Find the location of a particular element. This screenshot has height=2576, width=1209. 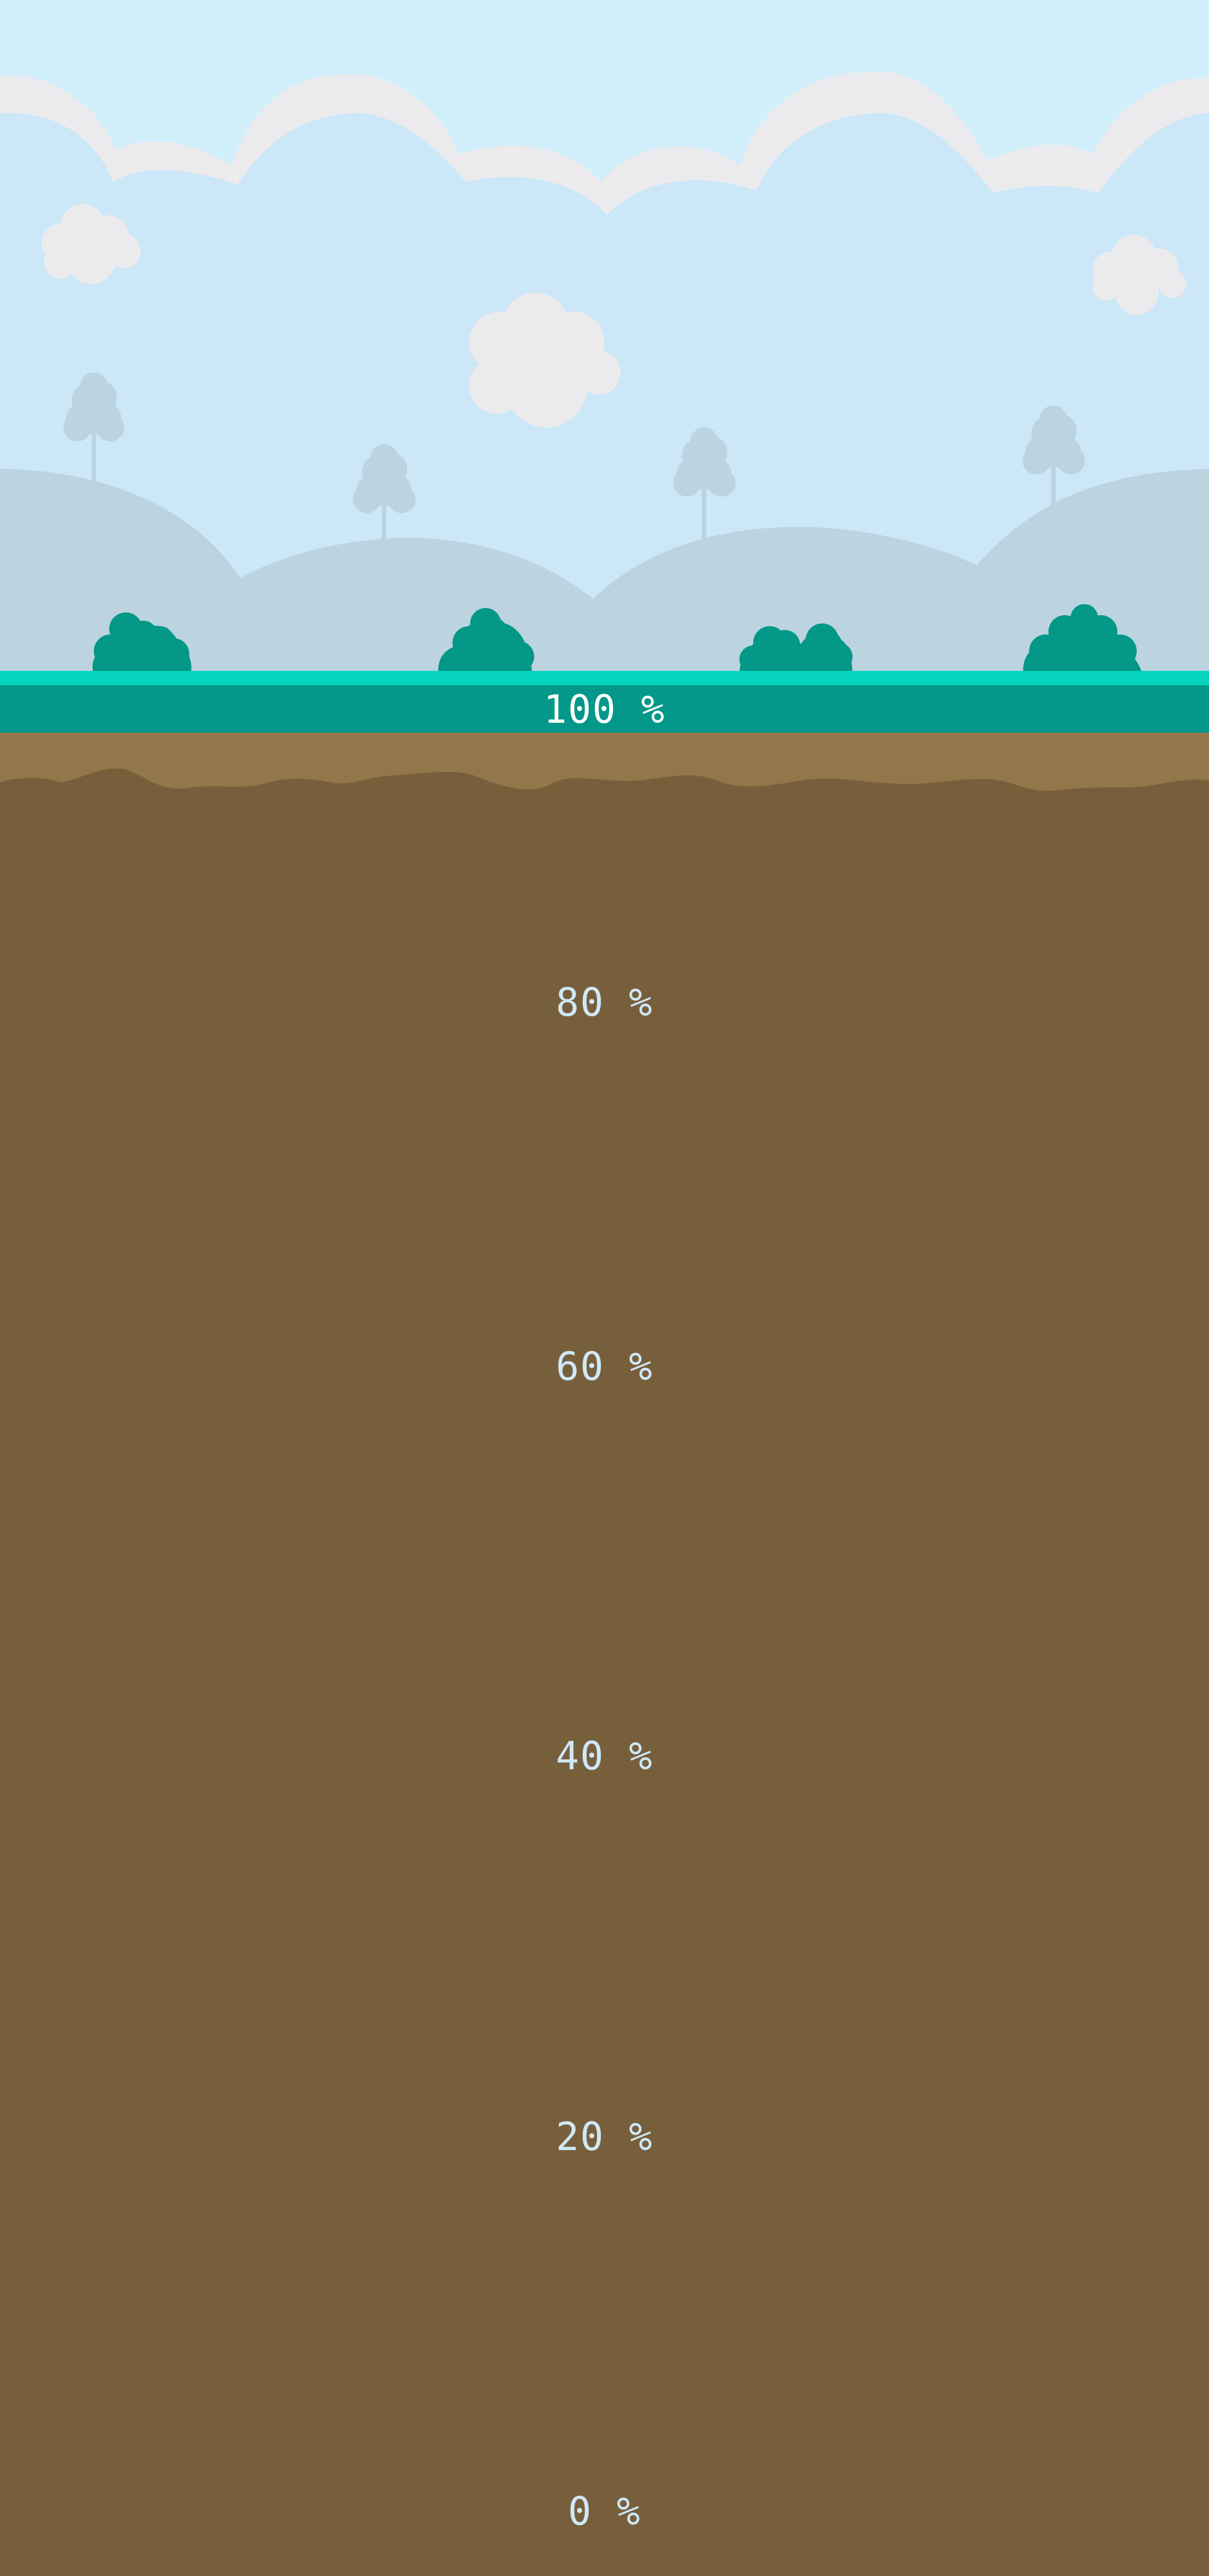

grass-highlight is located at coordinates (604, 678).